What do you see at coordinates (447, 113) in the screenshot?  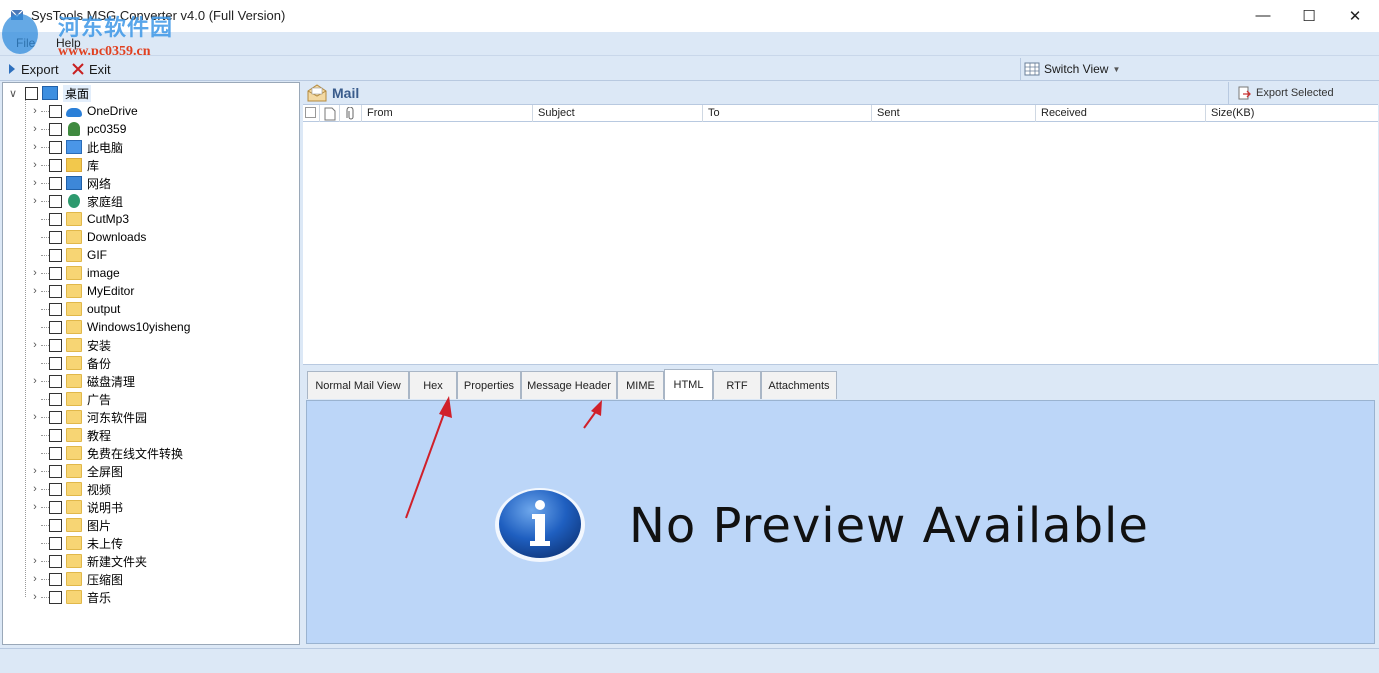 I see `column-from: From` at bounding box center [447, 113].